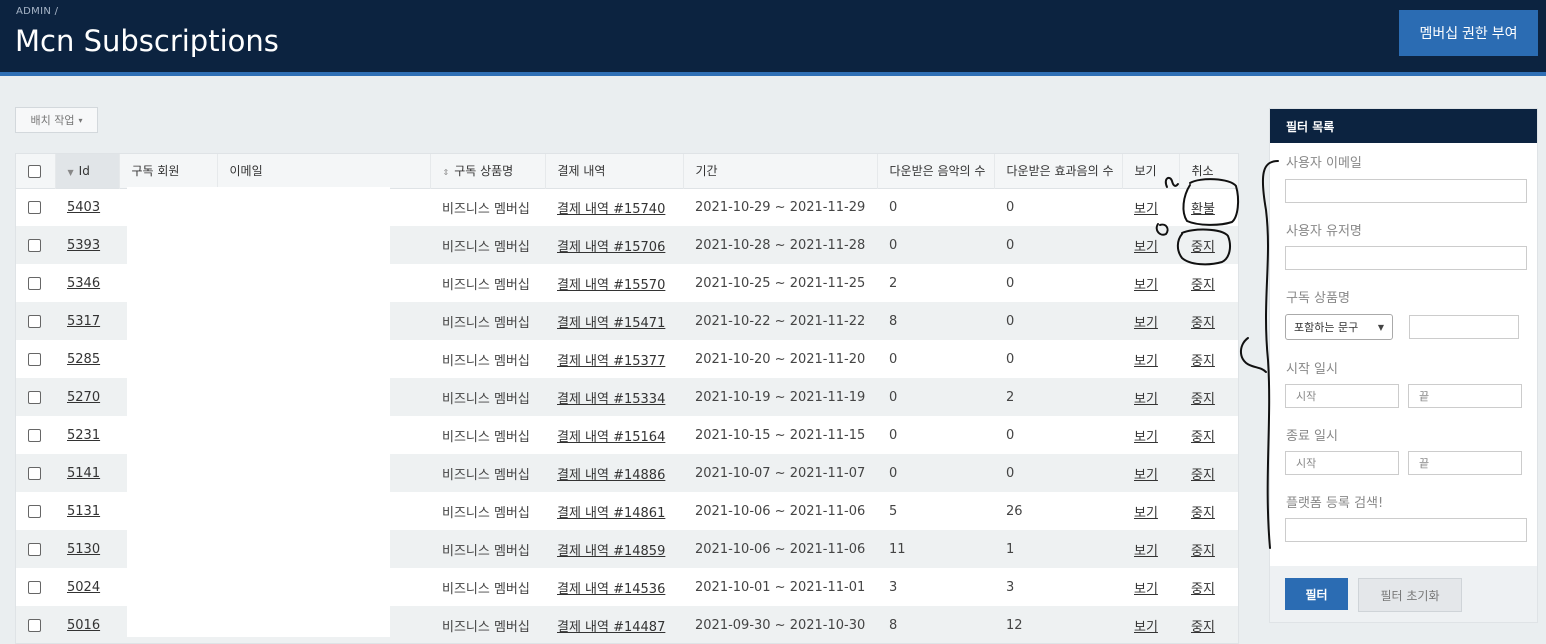  I want to click on row-id: 5270, so click(83, 397).